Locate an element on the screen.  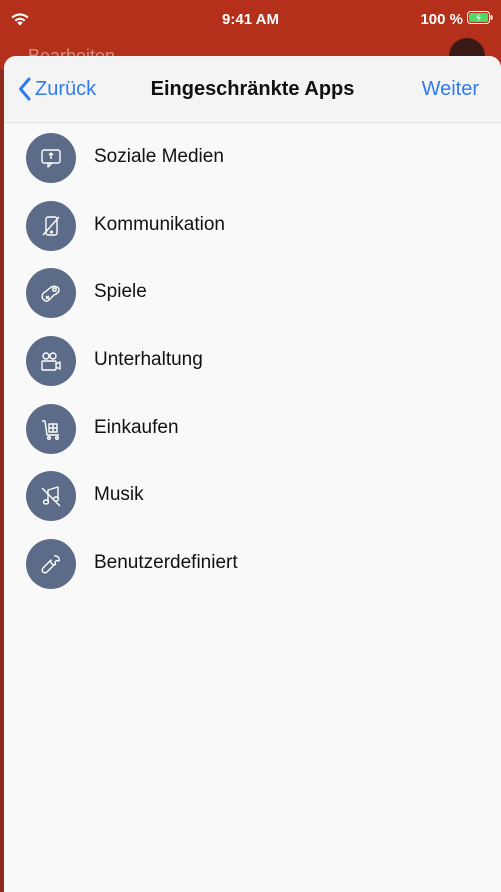
list-item-label: Unterhaltung is located at coordinates (148, 360).